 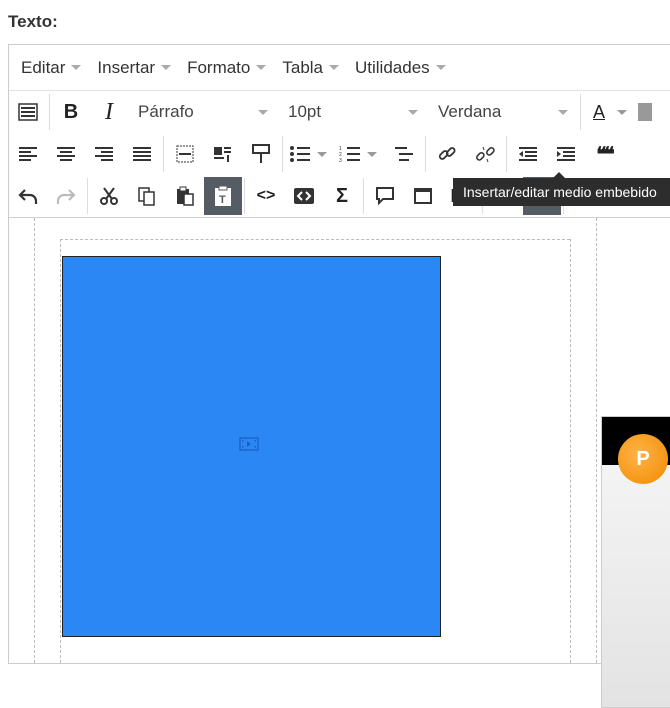 I want to click on paint-brush-icon, so click(x=261, y=153).